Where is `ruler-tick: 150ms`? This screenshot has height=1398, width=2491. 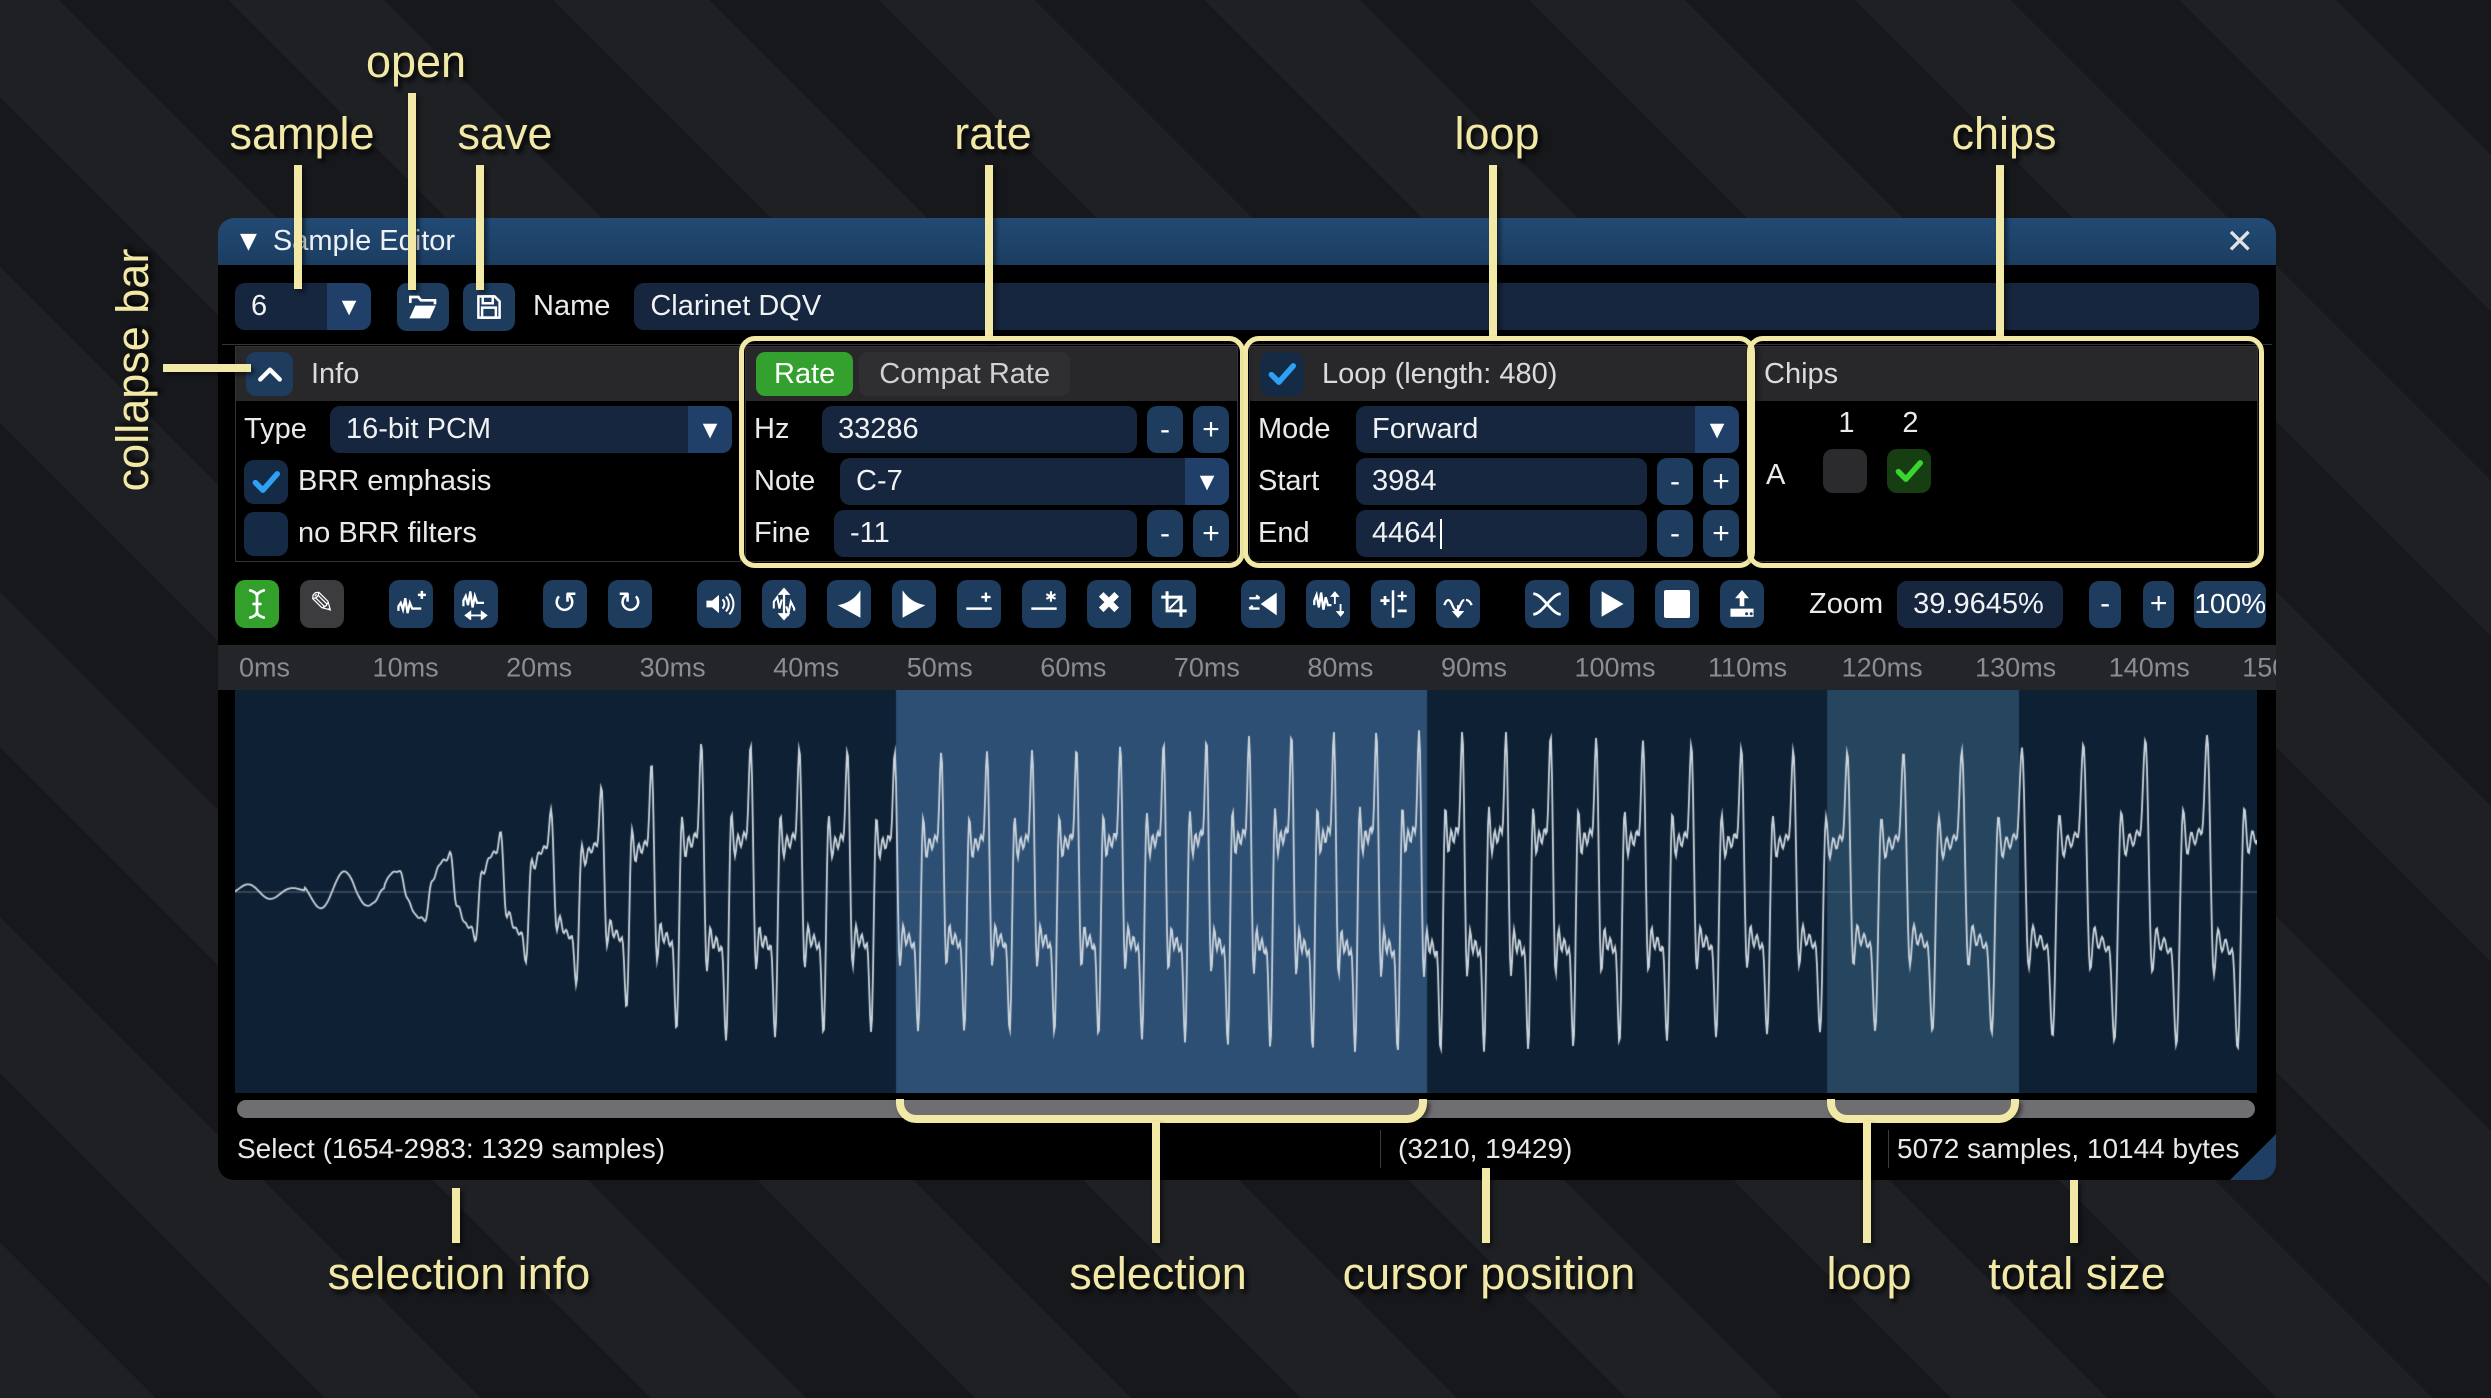
ruler-tick: 150ms is located at coordinates (2259, 667).